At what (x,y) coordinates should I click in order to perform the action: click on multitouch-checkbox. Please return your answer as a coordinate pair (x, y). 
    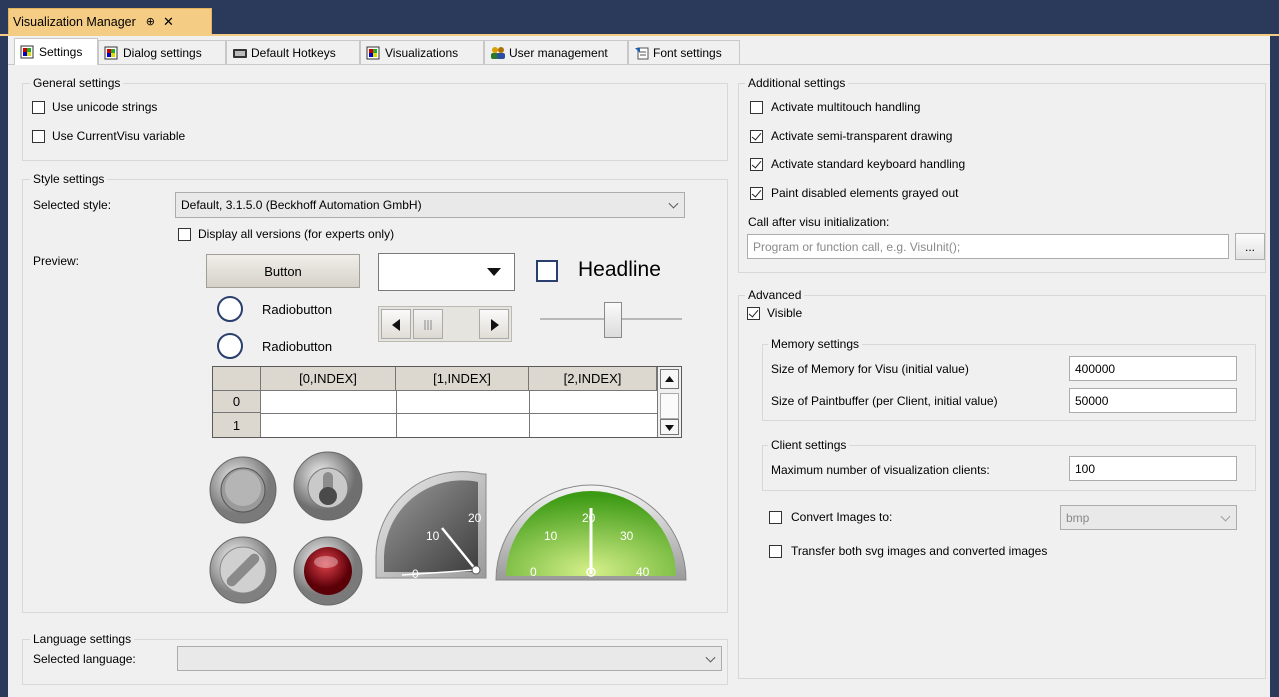
    Looking at the image, I should click on (756, 107).